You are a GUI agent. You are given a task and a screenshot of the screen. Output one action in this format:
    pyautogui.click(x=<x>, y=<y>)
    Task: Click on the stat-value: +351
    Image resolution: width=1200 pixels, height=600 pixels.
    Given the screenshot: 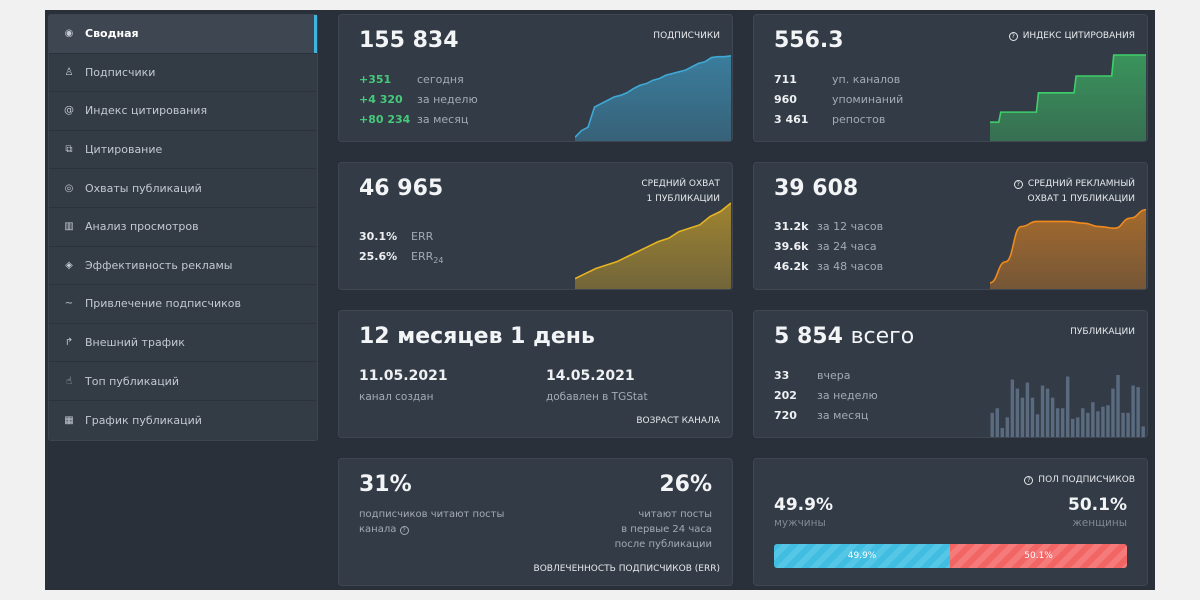 What is the action you would take?
    pyautogui.click(x=375, y=79)
    